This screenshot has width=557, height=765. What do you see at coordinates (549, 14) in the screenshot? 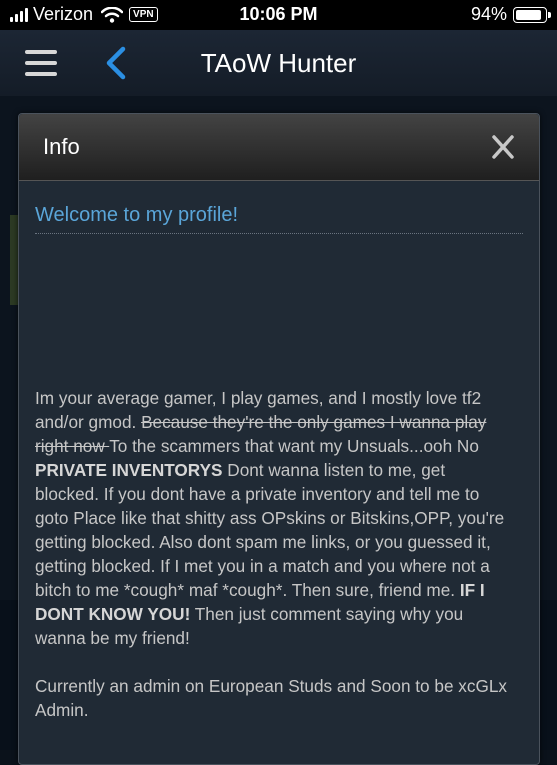
I see `battery-tip` at bounding box center [549, 14].